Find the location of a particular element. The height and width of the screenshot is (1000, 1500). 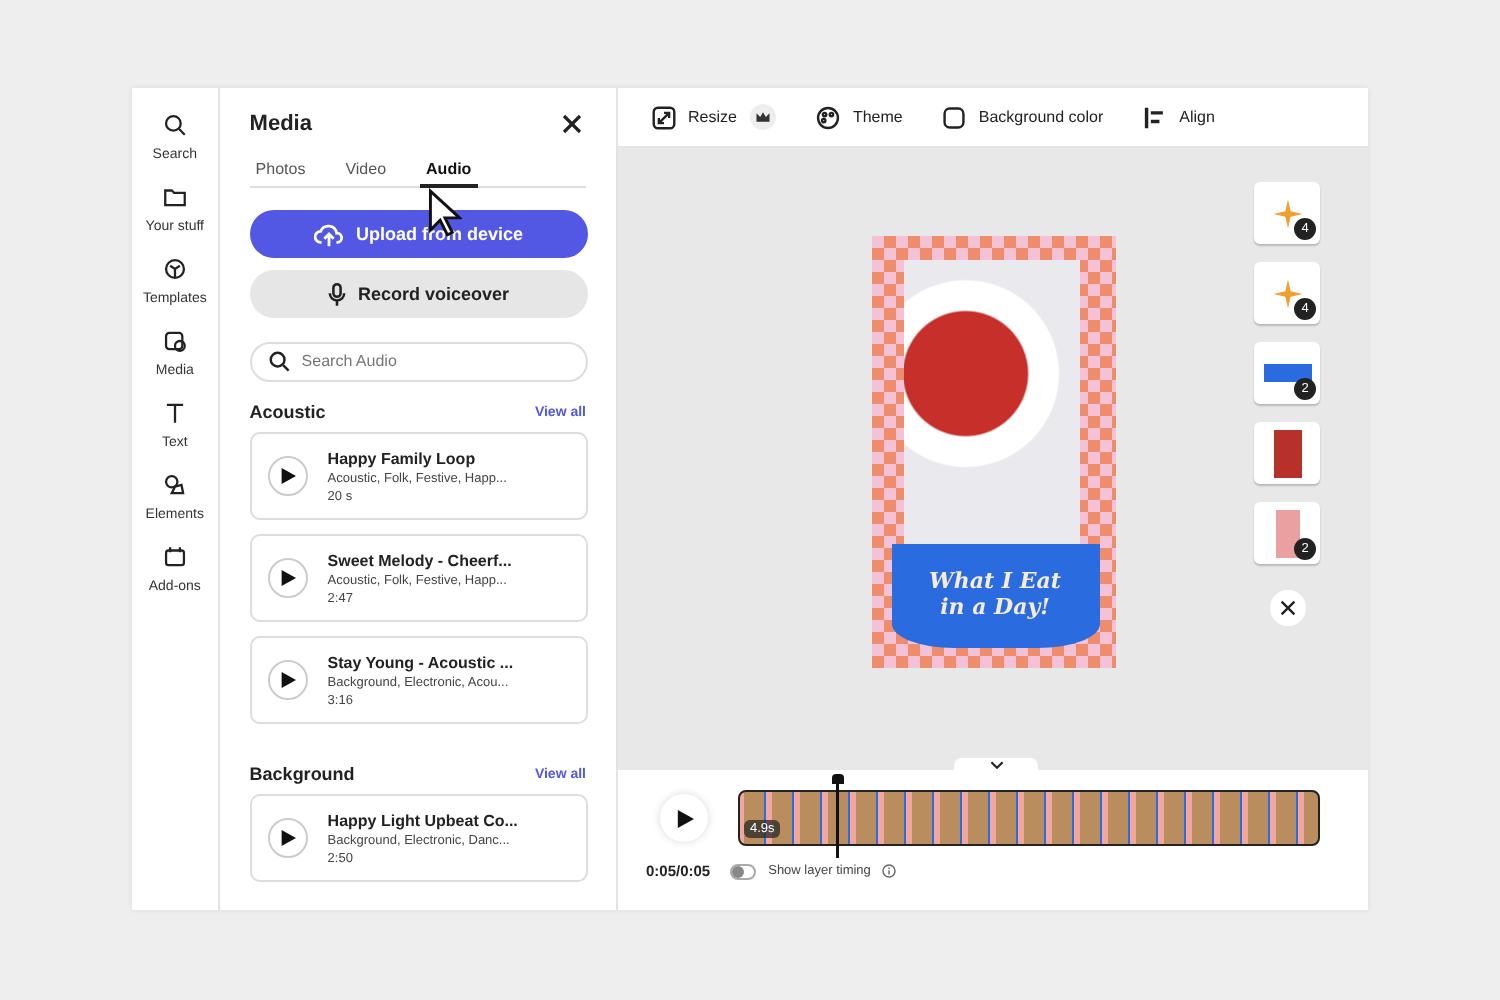

video-filmstrip is located at coordinates (1029, 818).